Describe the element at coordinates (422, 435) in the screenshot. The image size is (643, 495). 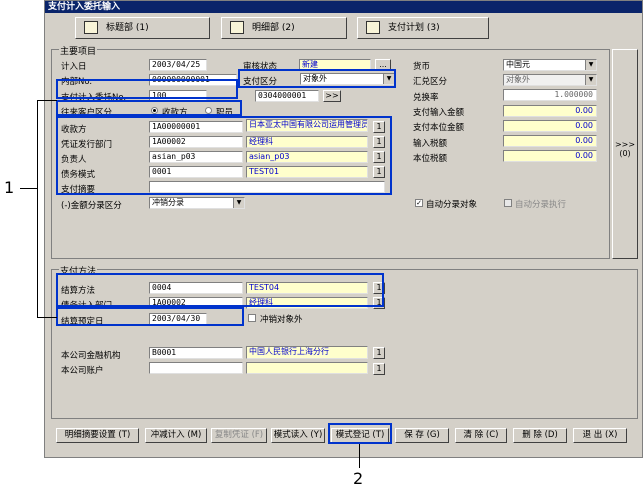
I see `save-button: 保 存 (G)` at that location.